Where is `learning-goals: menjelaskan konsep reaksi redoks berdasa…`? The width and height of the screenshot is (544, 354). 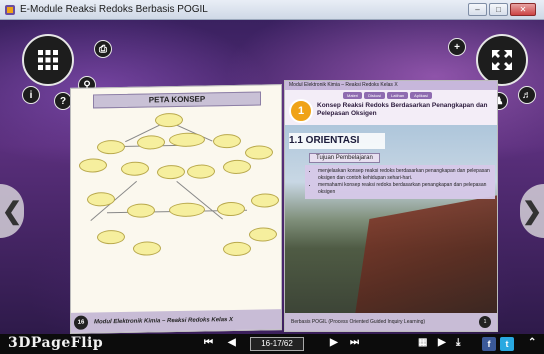 learning-goals: menjelaskan konsep reaksi redoks berdasa… is located at coordinates (400, 182).